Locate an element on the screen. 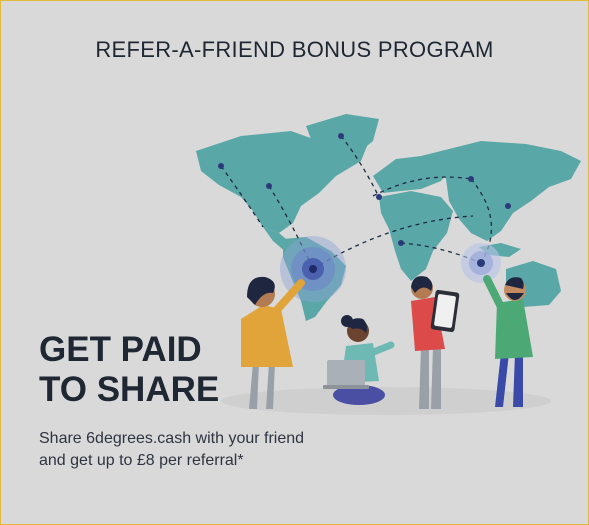 The image size is (589, 525). headline-line2: TO SHARE is located at coordinates (129, 389).